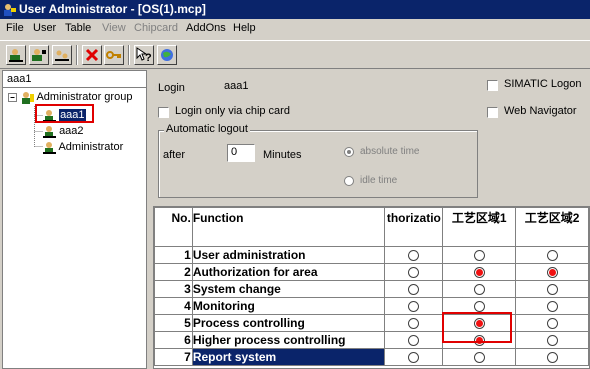  I want to click on grid-header-row: No. Function thorizatio 工艺区域1 工艺区域2, so click(371, 227).